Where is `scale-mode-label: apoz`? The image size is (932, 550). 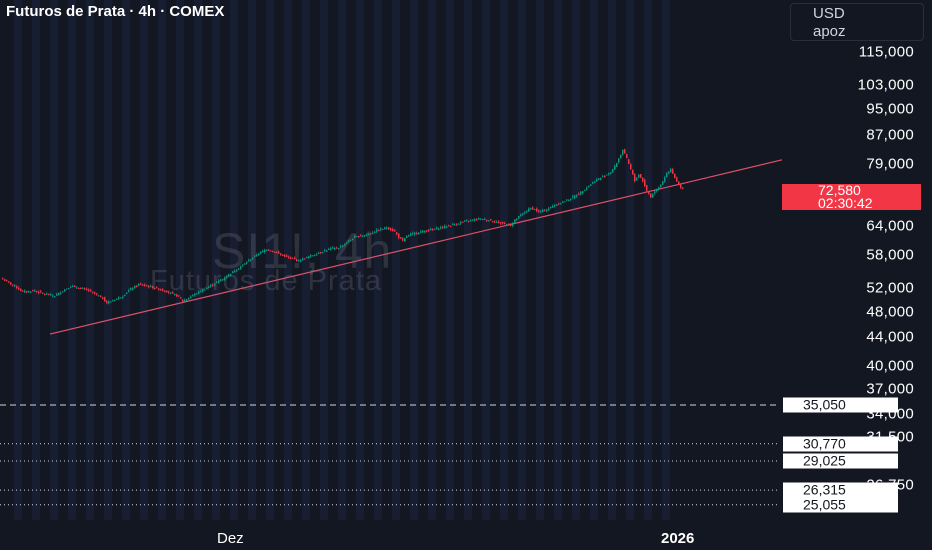
scale-mode-label: apoz is located at coordinates (829, 31).